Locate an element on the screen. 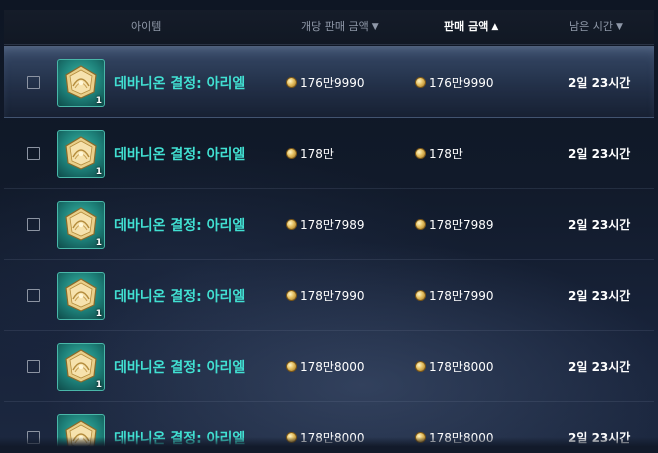  list-header: 아이템 개당 판매 금액 ▼ 판매 금액 ▲ 남은 시간 ▼ is located at coordinates (329, 27).